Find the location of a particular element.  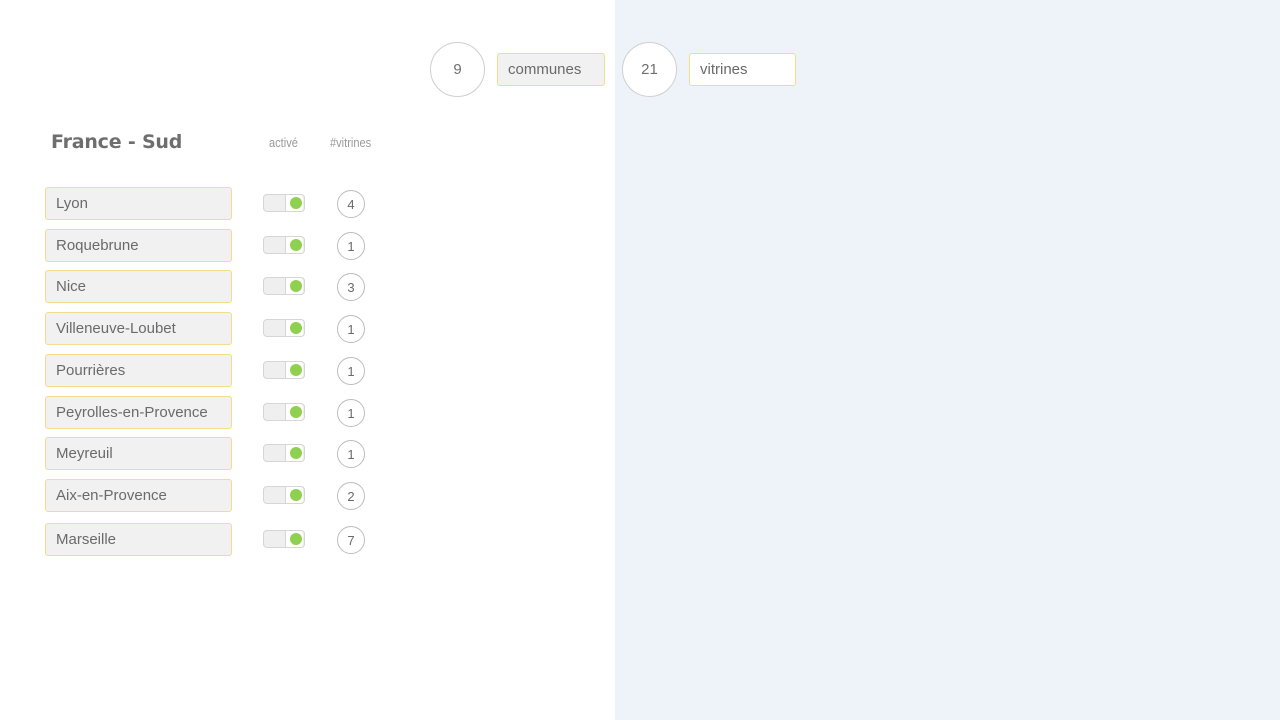

commune-row: Aix-en-Provence 2 is located at coordinates (210, 495).